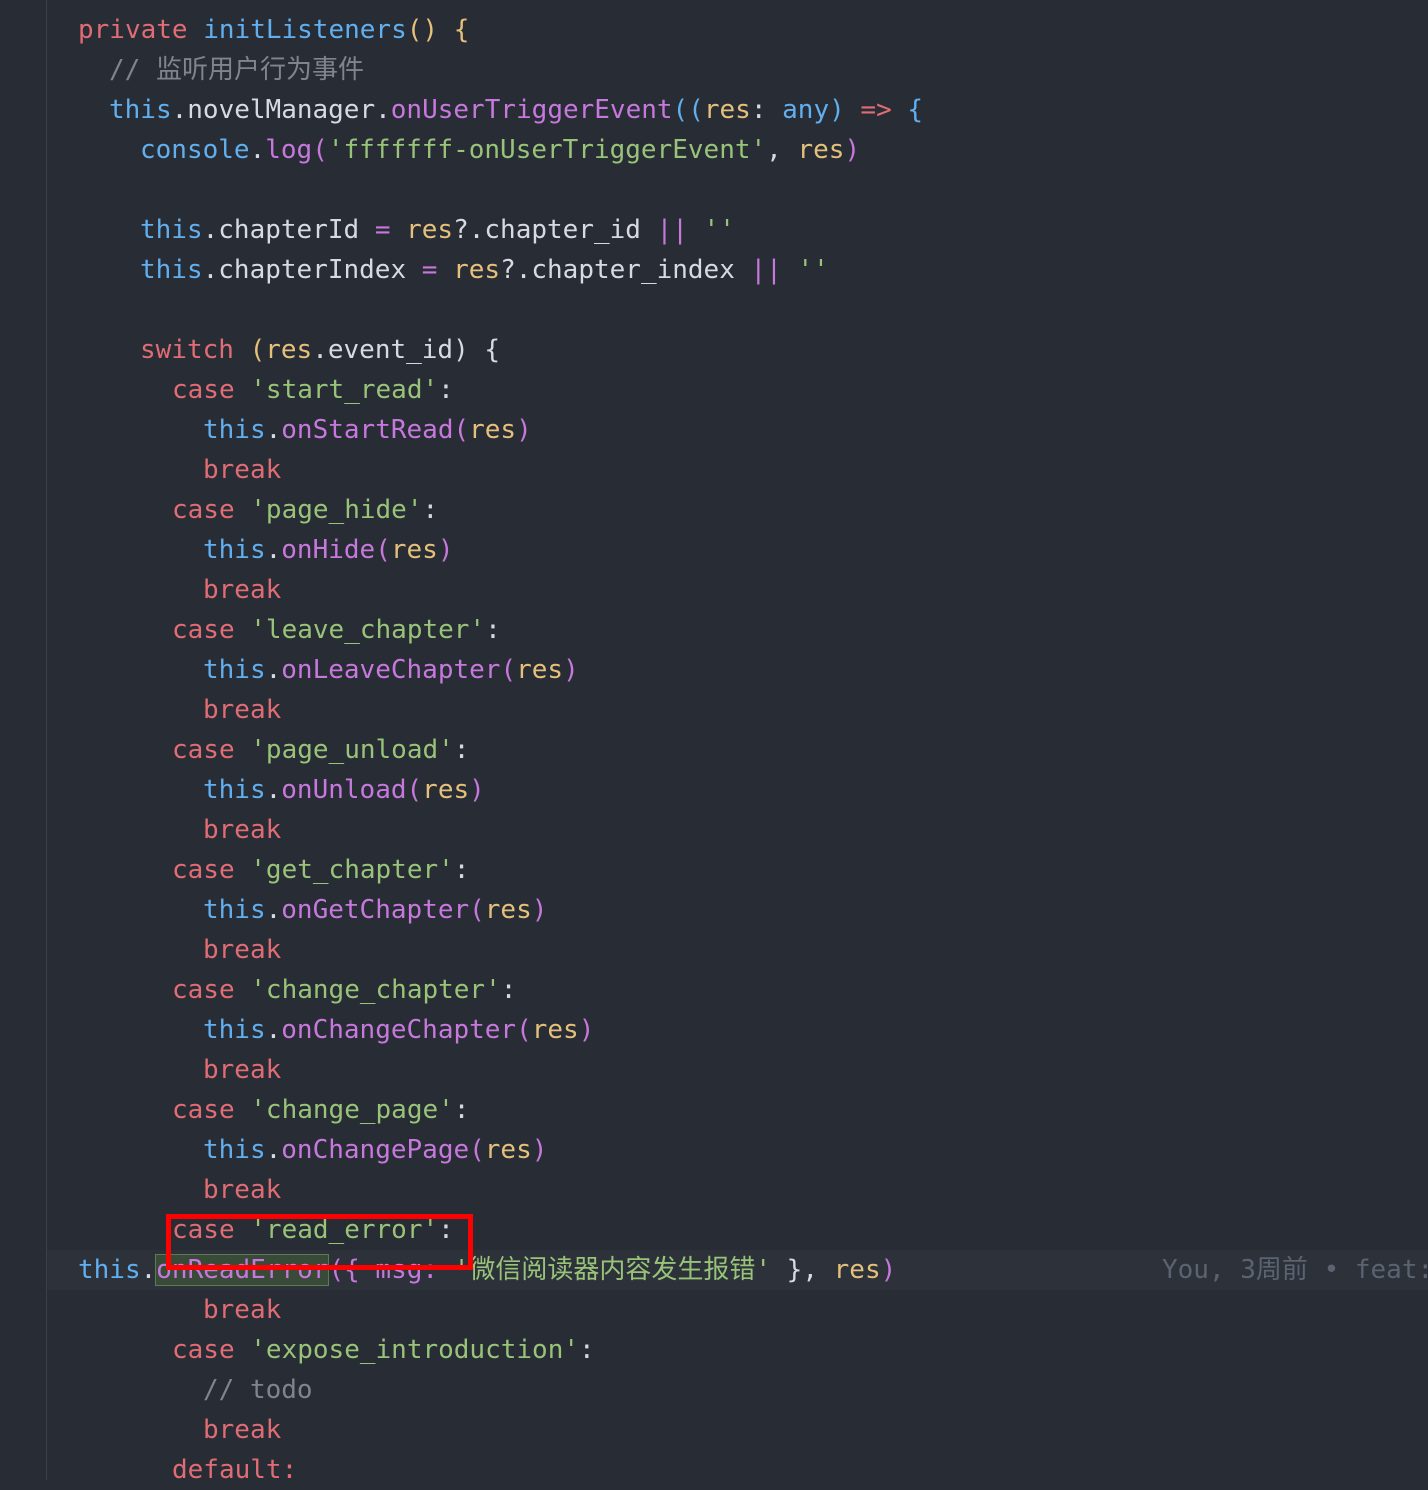 Image resolution: width=1428 pixels, height=1490 pixels. Describe the element at coordinates (368, 630) in the screenshot. I see `token-case-label: 'leave_chapter'` at that location.